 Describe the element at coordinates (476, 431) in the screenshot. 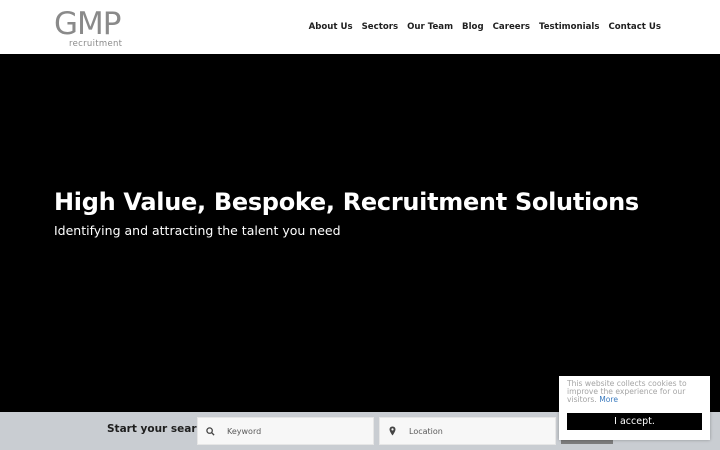

I see `location-input` at that location.